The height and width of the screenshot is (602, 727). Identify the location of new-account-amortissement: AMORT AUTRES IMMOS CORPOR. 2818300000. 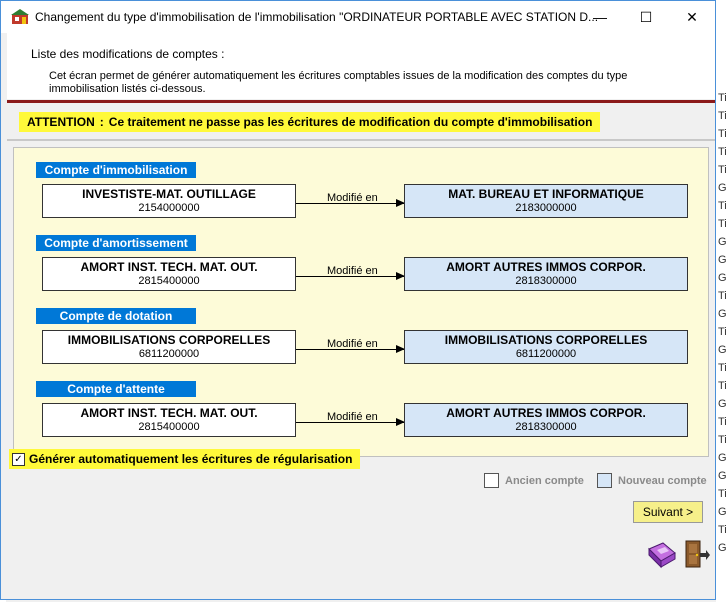
(546, 274).